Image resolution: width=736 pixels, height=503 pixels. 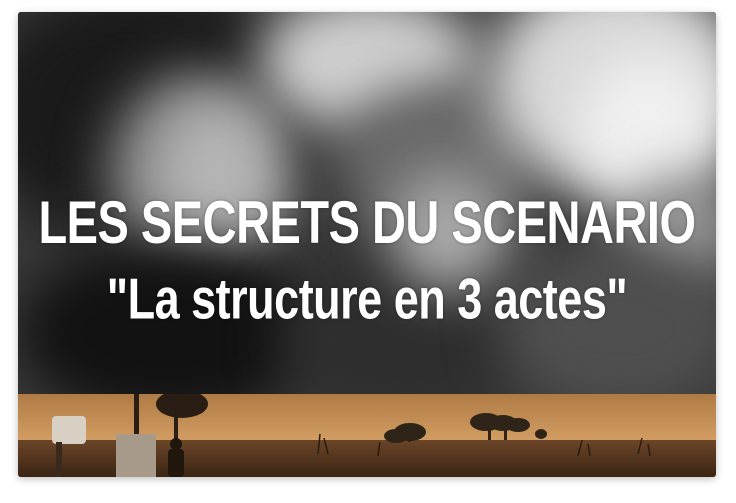 What do you see at coordinates (367, 299) in the screenshot?
I see `title-line-2: "La structure en 3 actes"` at bounding box center [367, 299].